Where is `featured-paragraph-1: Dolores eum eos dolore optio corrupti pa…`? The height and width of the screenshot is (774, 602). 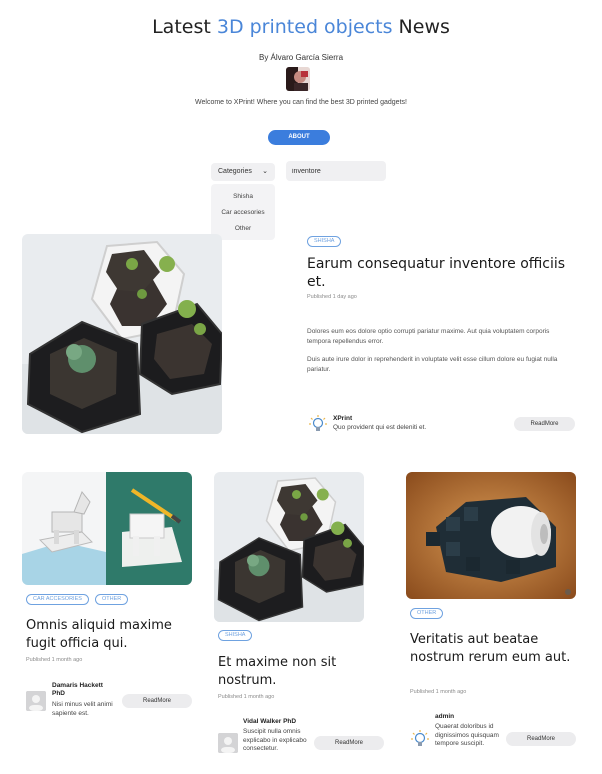
featured-paragraph-1: Dolores eum eos dolore optio corrupti pa… is located at coordinates (428, 336).